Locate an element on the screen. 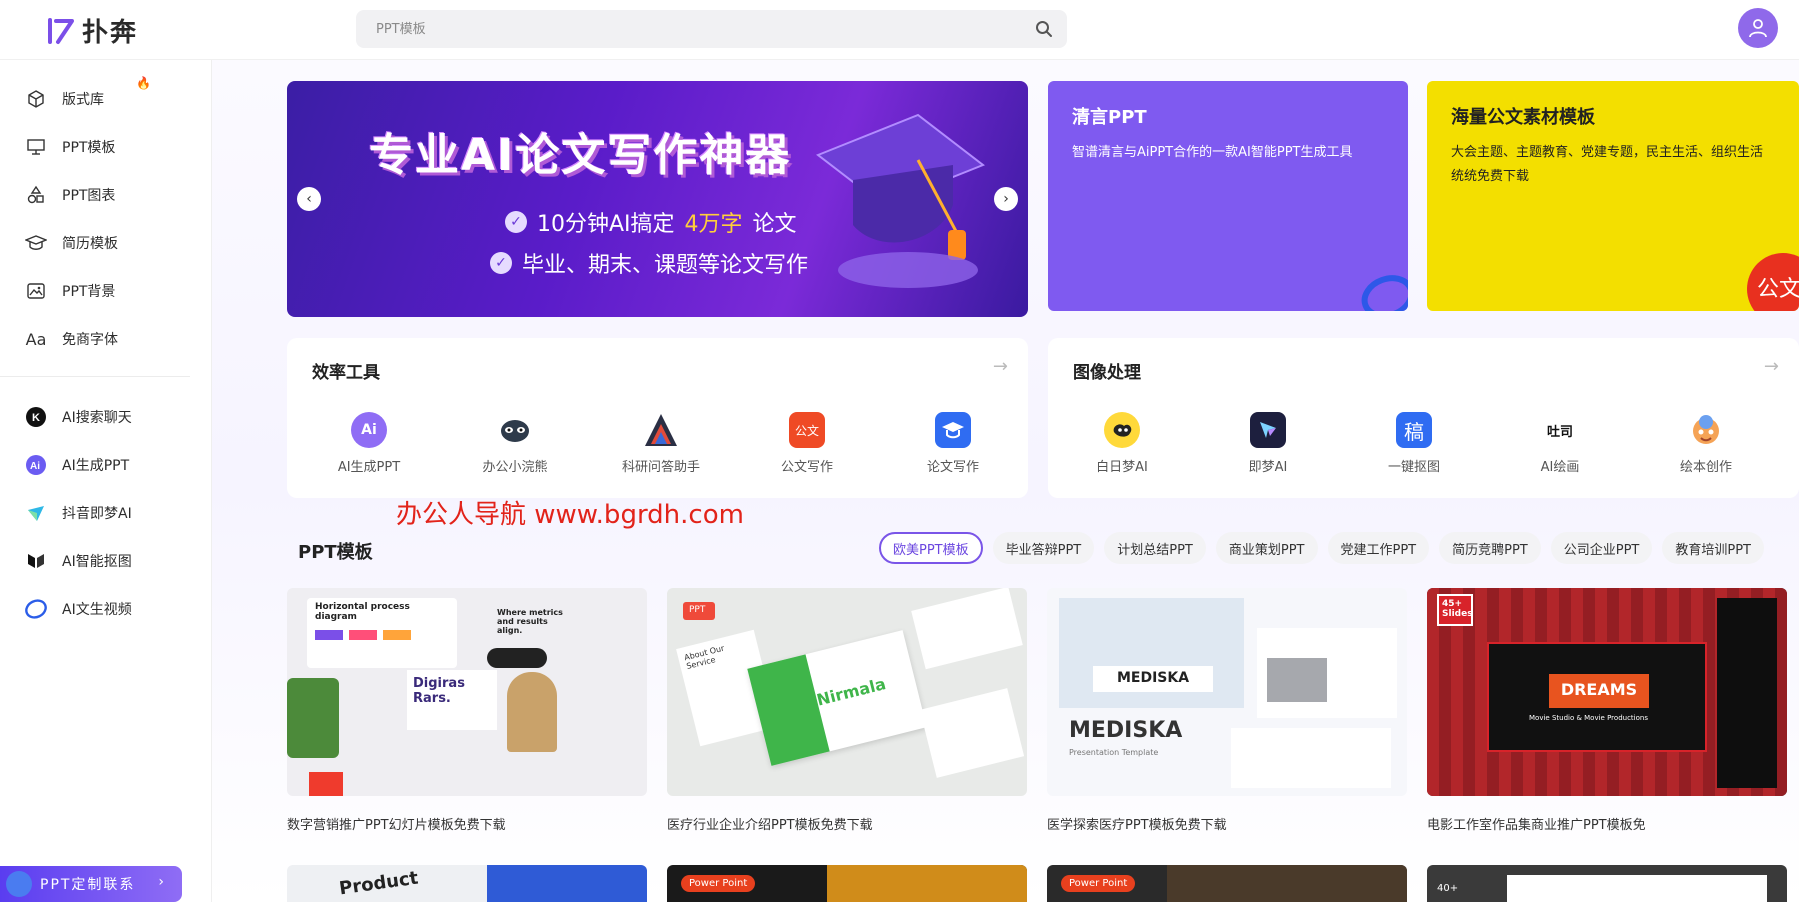 This screenshot has width=1799, height=902. ppt-card-partial: 40+ is located at coordinates (1607, 883).